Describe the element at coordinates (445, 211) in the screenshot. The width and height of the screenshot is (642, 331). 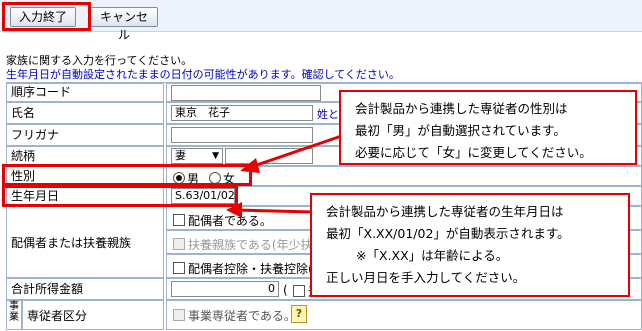
I see `birth-callout-line1: 会計製品から連携した専従者の生年月日は` at that location.